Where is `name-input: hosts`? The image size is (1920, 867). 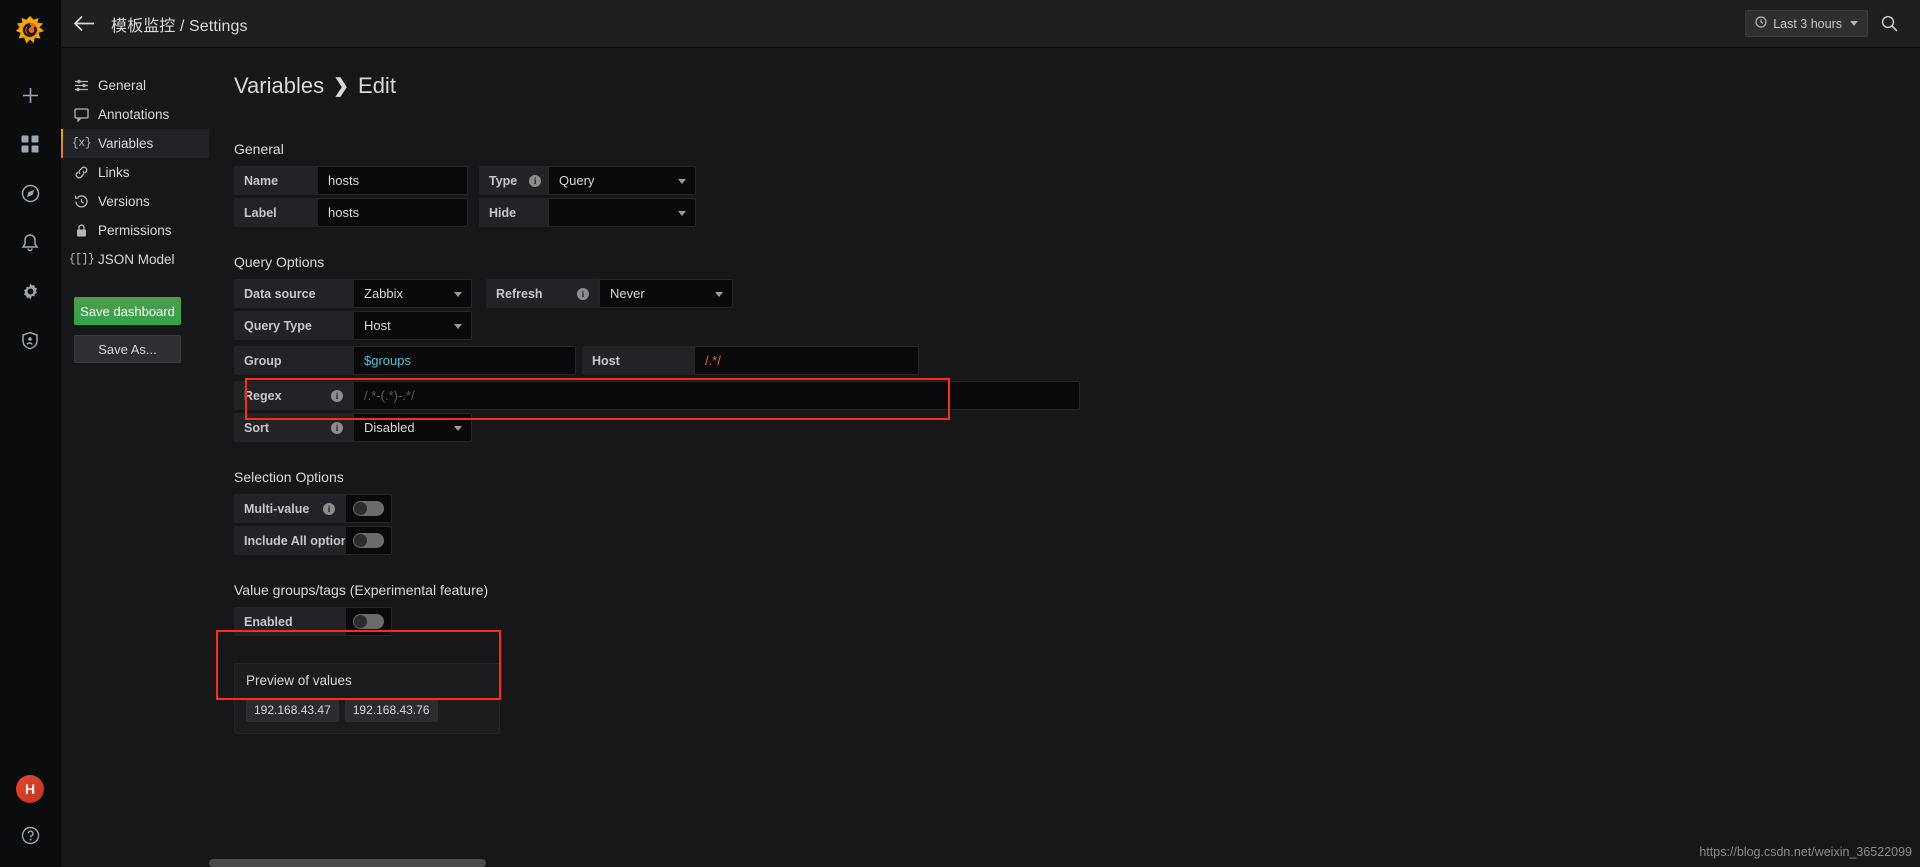
name-input: hosts is located at coordinates (392, 180).